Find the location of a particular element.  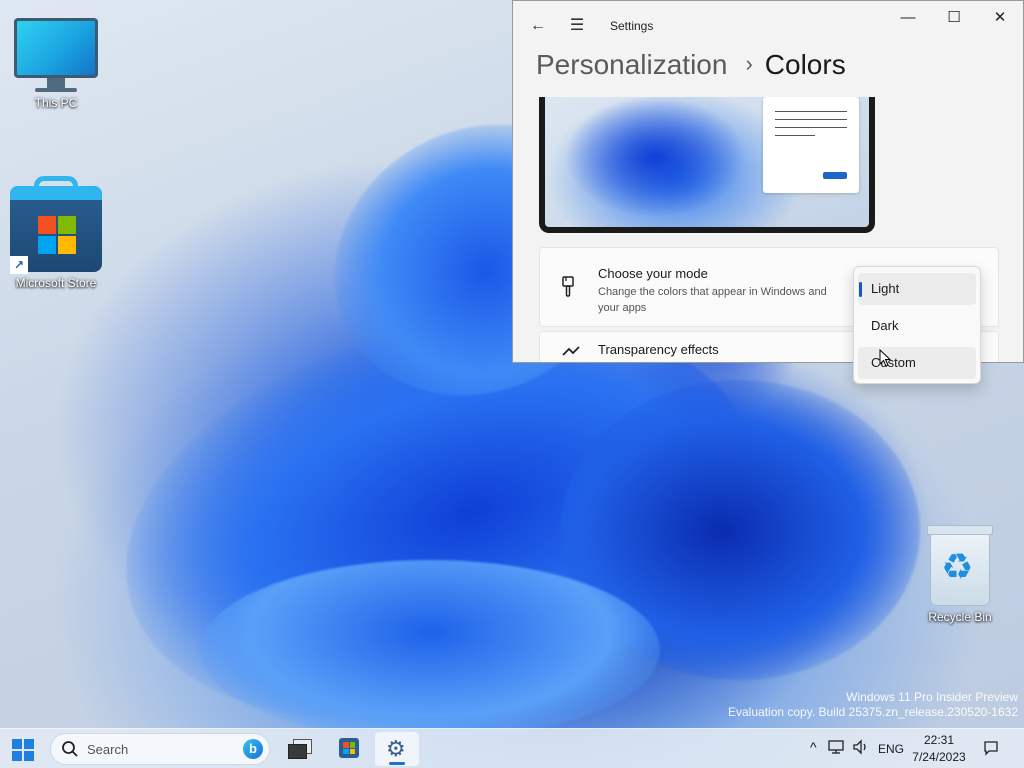

chevron-up-icon: ^ is located at coordinates (813, 753).